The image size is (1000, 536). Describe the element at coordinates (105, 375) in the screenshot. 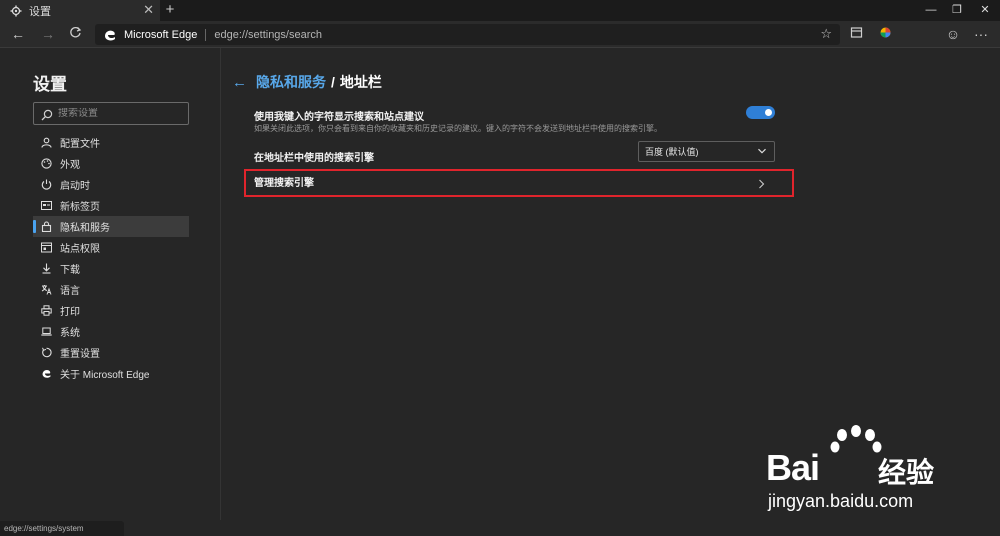

I see `sidebar-item-label: 关于 Microsoft Edge` at that location.